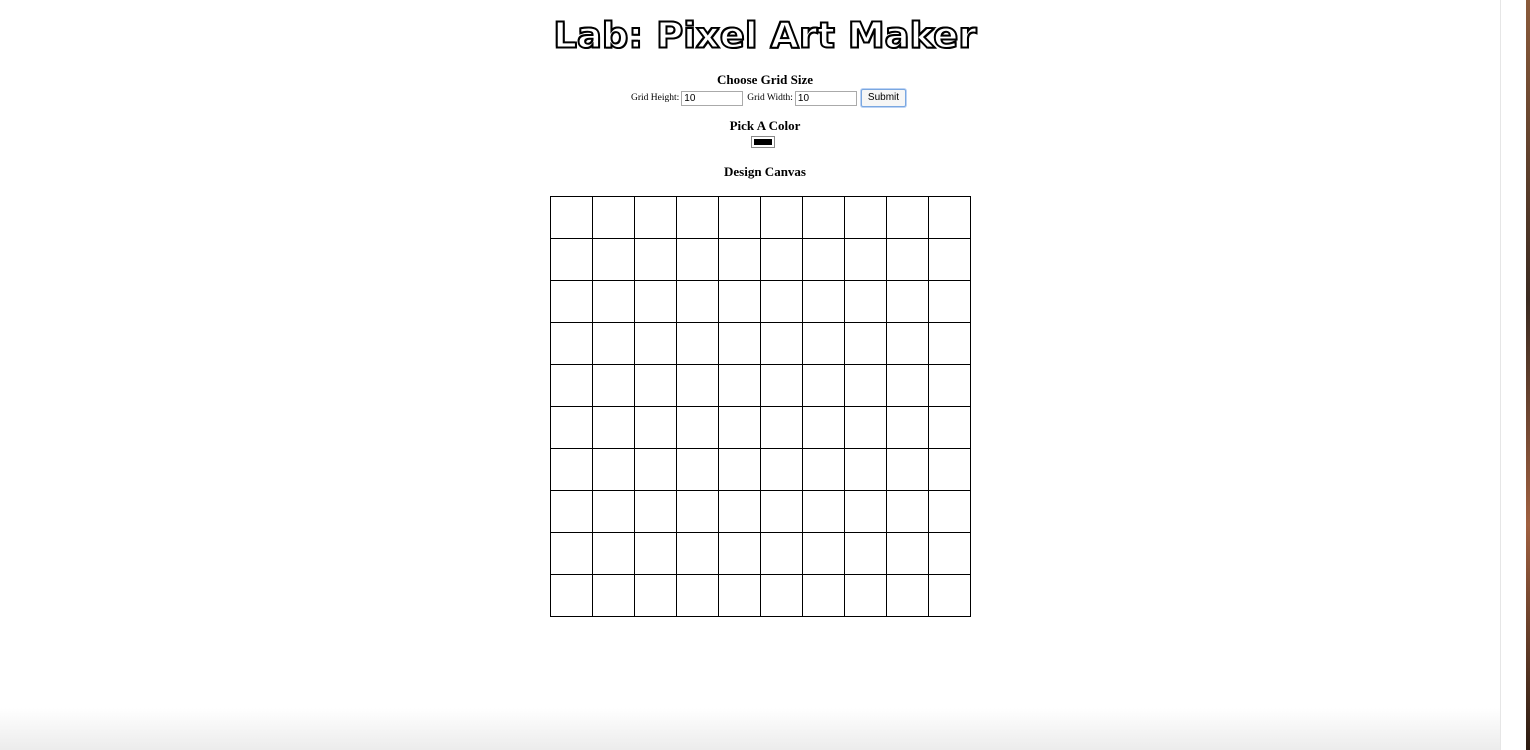 The image size is (1530, 750). I want to click on submit-button: Submit, so click(883, 98).